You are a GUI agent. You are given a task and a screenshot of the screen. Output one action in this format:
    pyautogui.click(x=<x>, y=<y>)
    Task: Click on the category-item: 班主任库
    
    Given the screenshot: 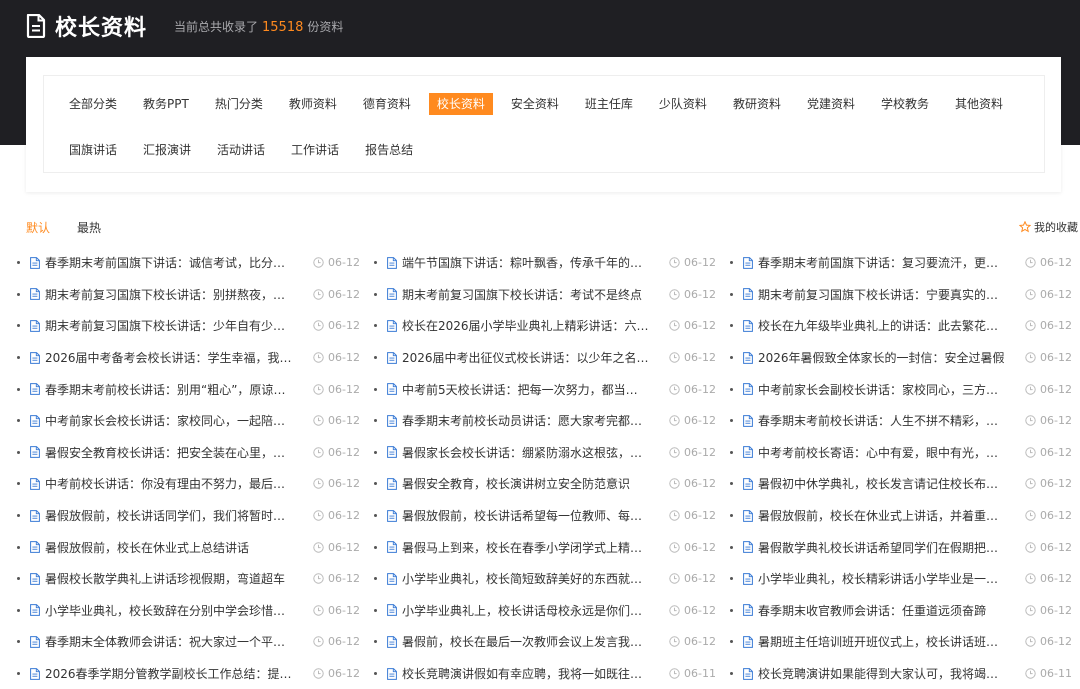 What is the action you would take?
    pyautogui.click(x=609, y=104)
    